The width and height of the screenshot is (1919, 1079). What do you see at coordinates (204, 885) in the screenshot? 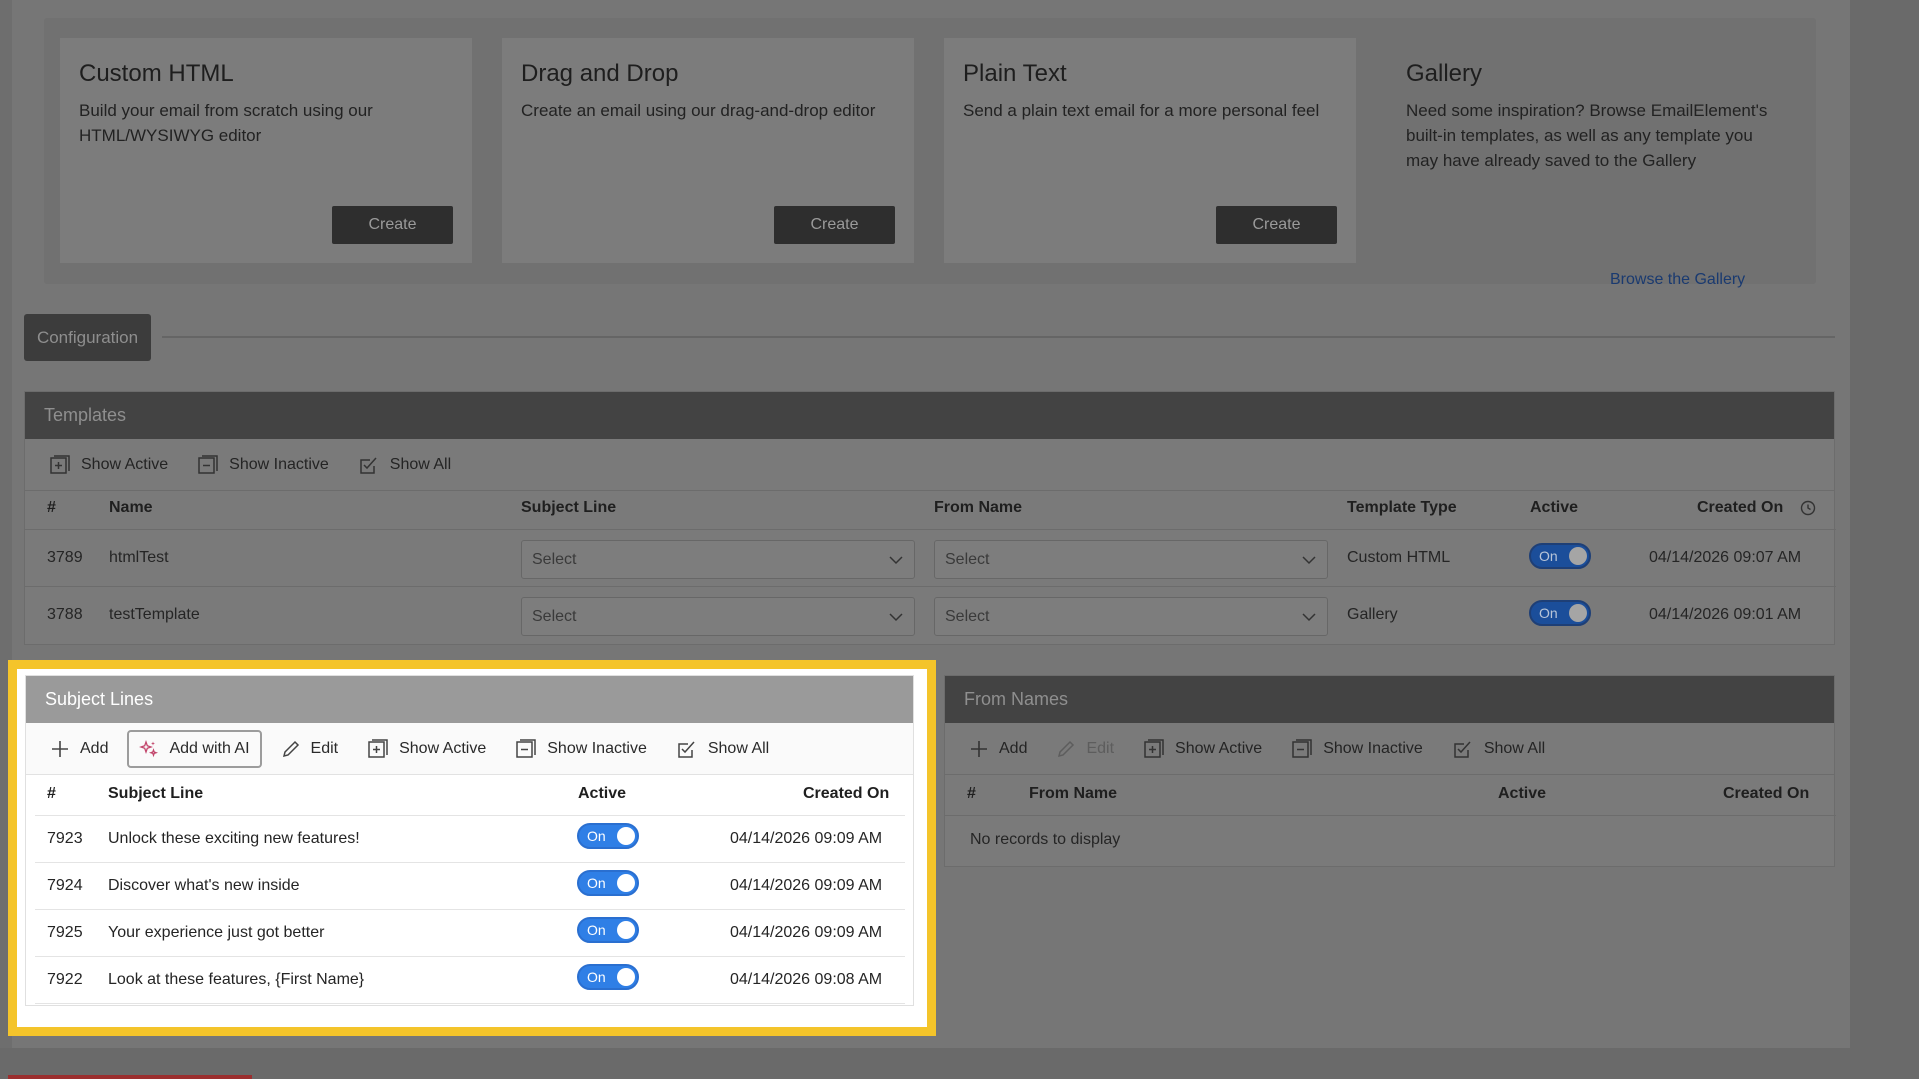
I see `row-subject: Discover what's new inside` at bounding box center [204, 885].